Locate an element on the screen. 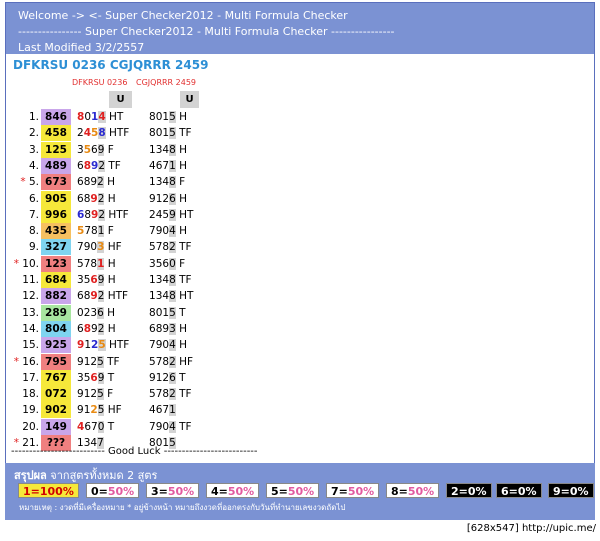 The image size is (600, 541). digit-badge: 6=0% is located at coordinates (519, 490).